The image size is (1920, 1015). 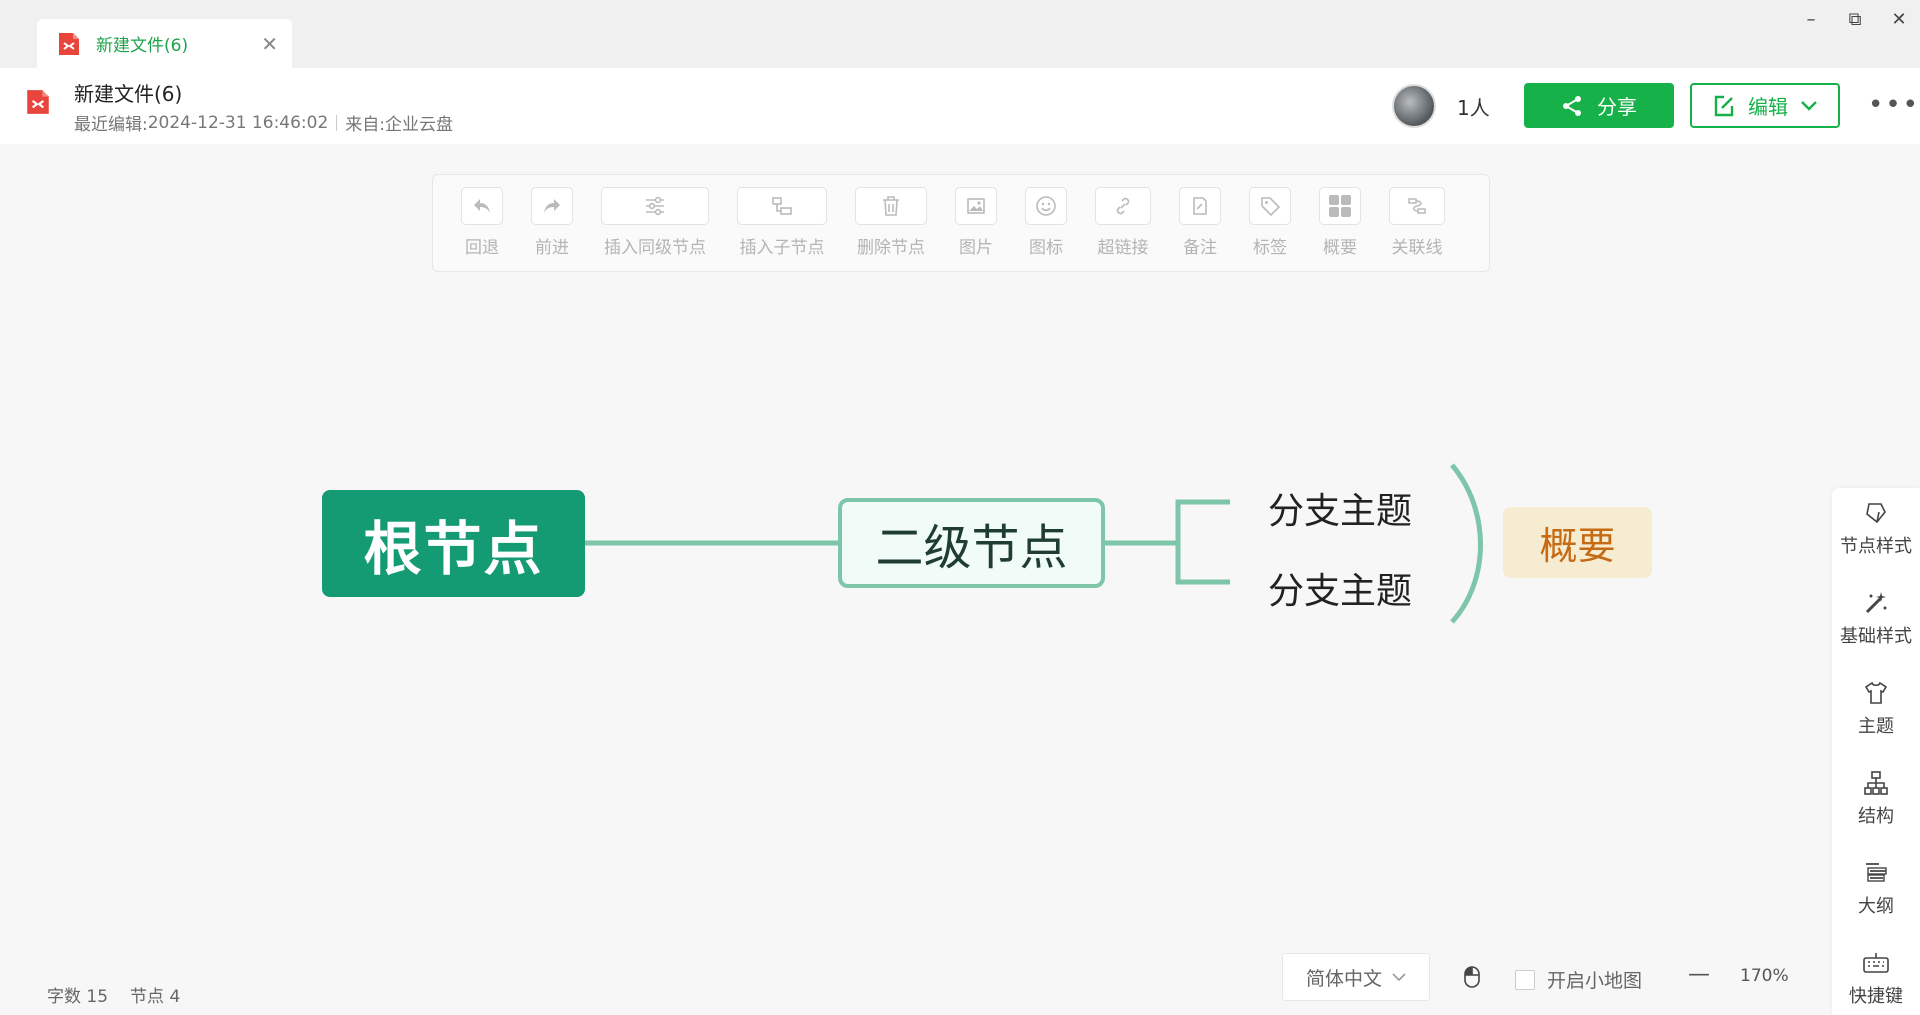 I want to click on edit-button: 编辑, so click(x=1765, y=105).